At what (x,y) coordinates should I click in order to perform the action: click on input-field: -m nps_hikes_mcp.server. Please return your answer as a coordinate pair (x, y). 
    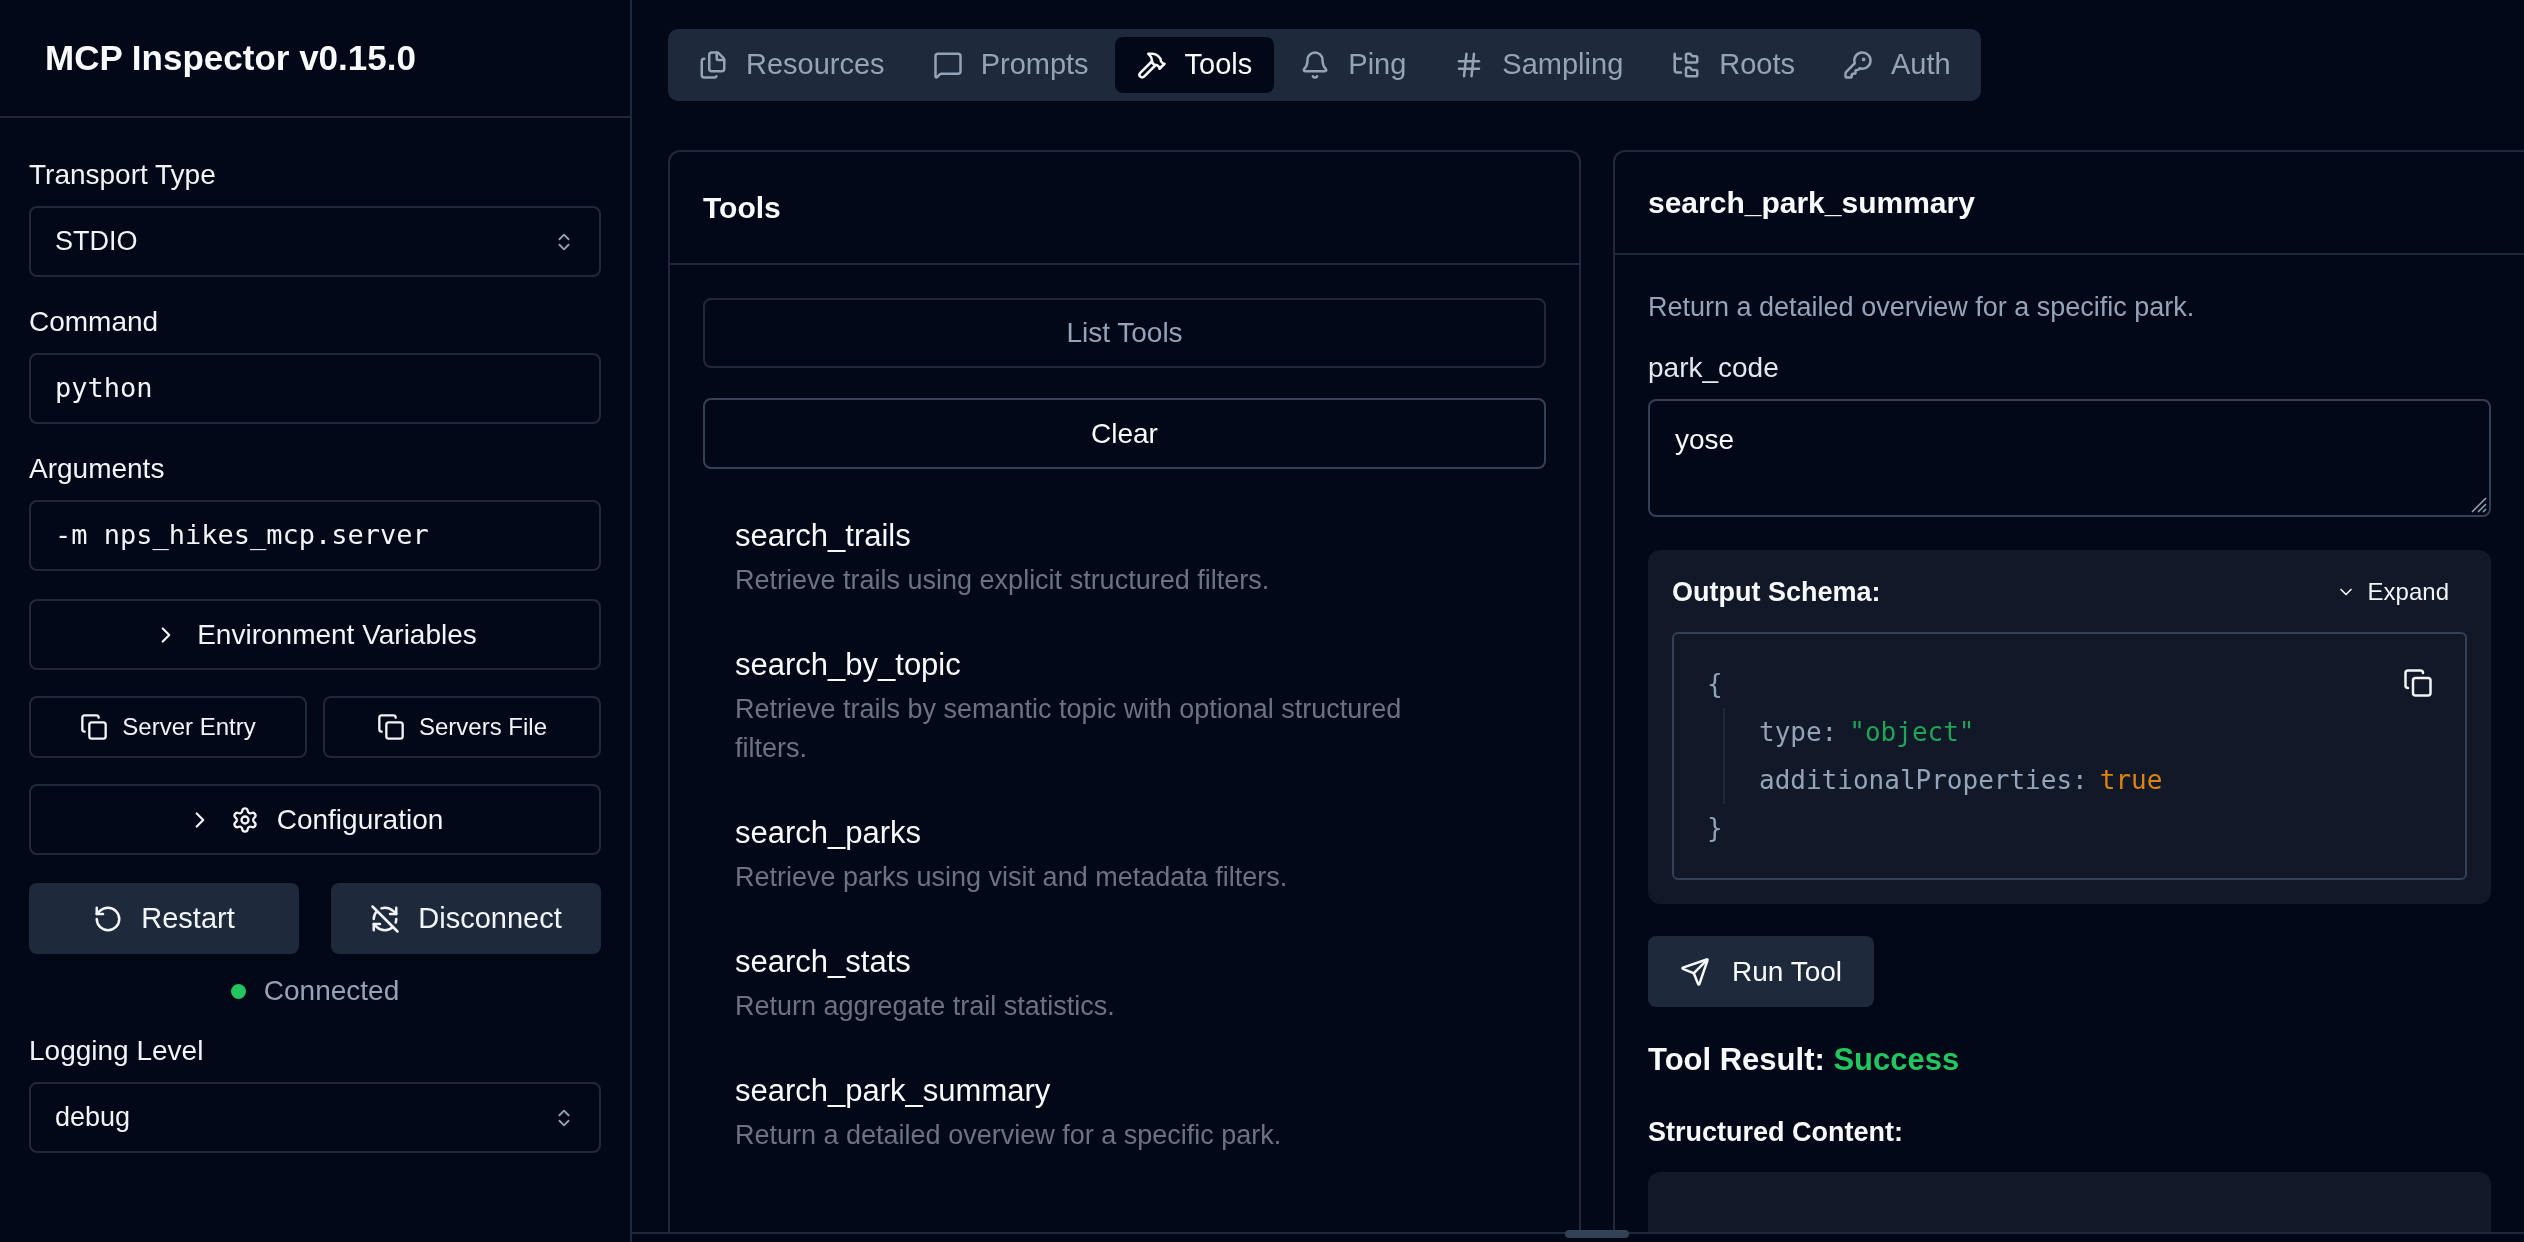
    Looking at the image, I should click on (315, 535).